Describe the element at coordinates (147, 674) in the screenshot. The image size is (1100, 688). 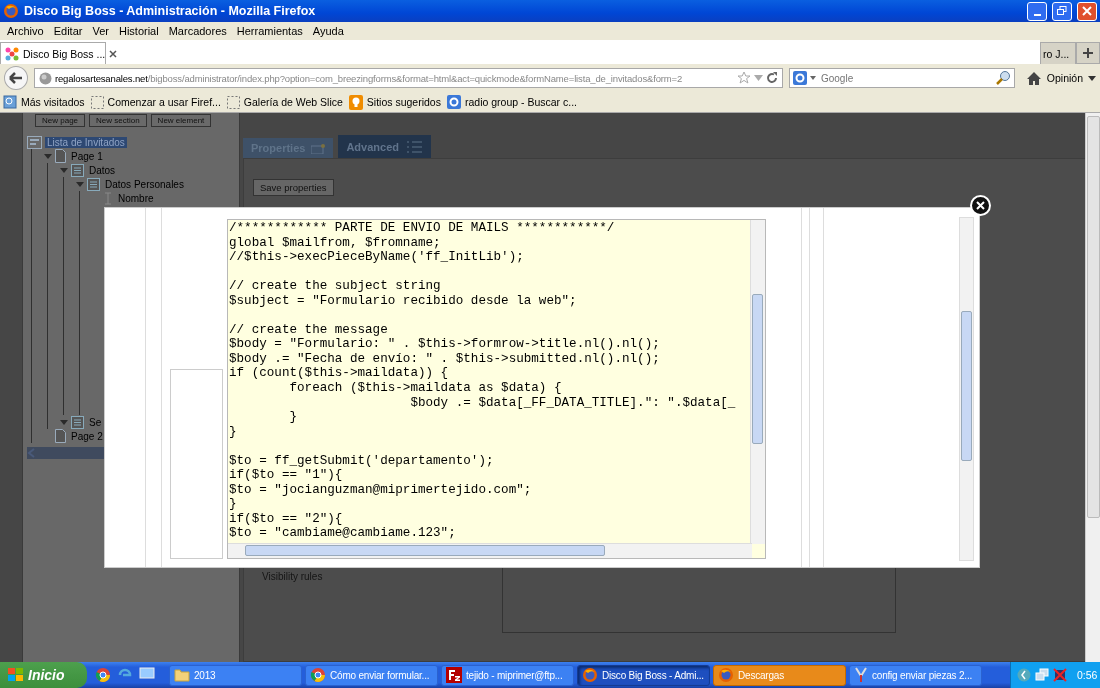
I see `desktop-icon` at that location.